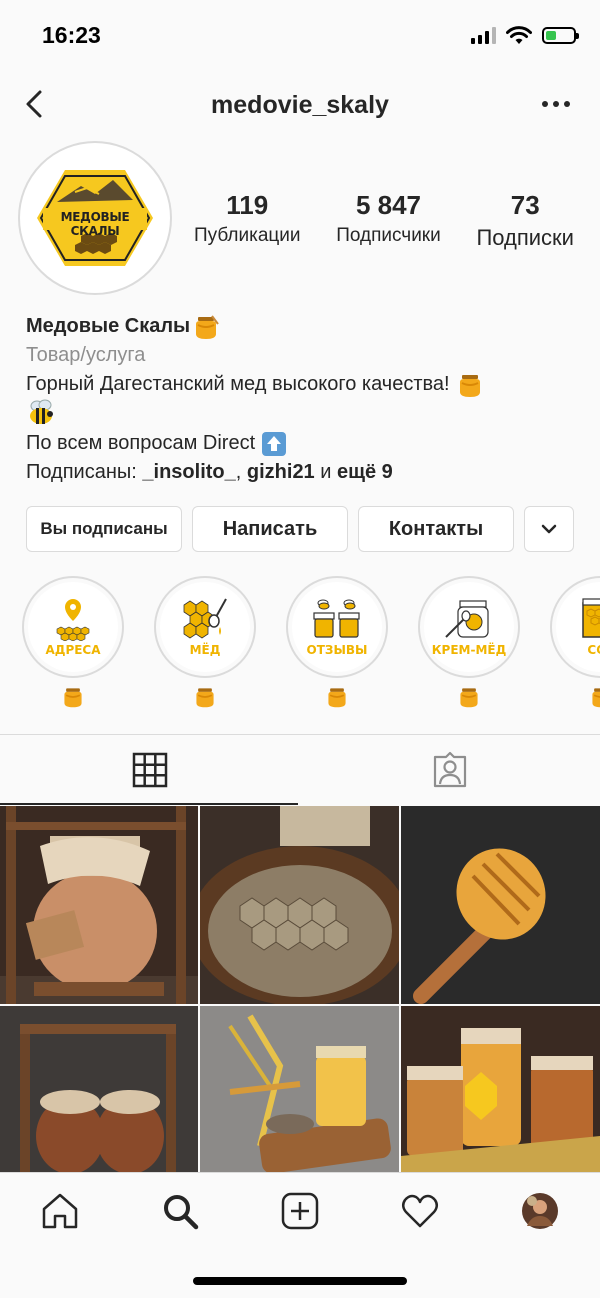  I want to click on nav-new-post, so click(300, 1211).